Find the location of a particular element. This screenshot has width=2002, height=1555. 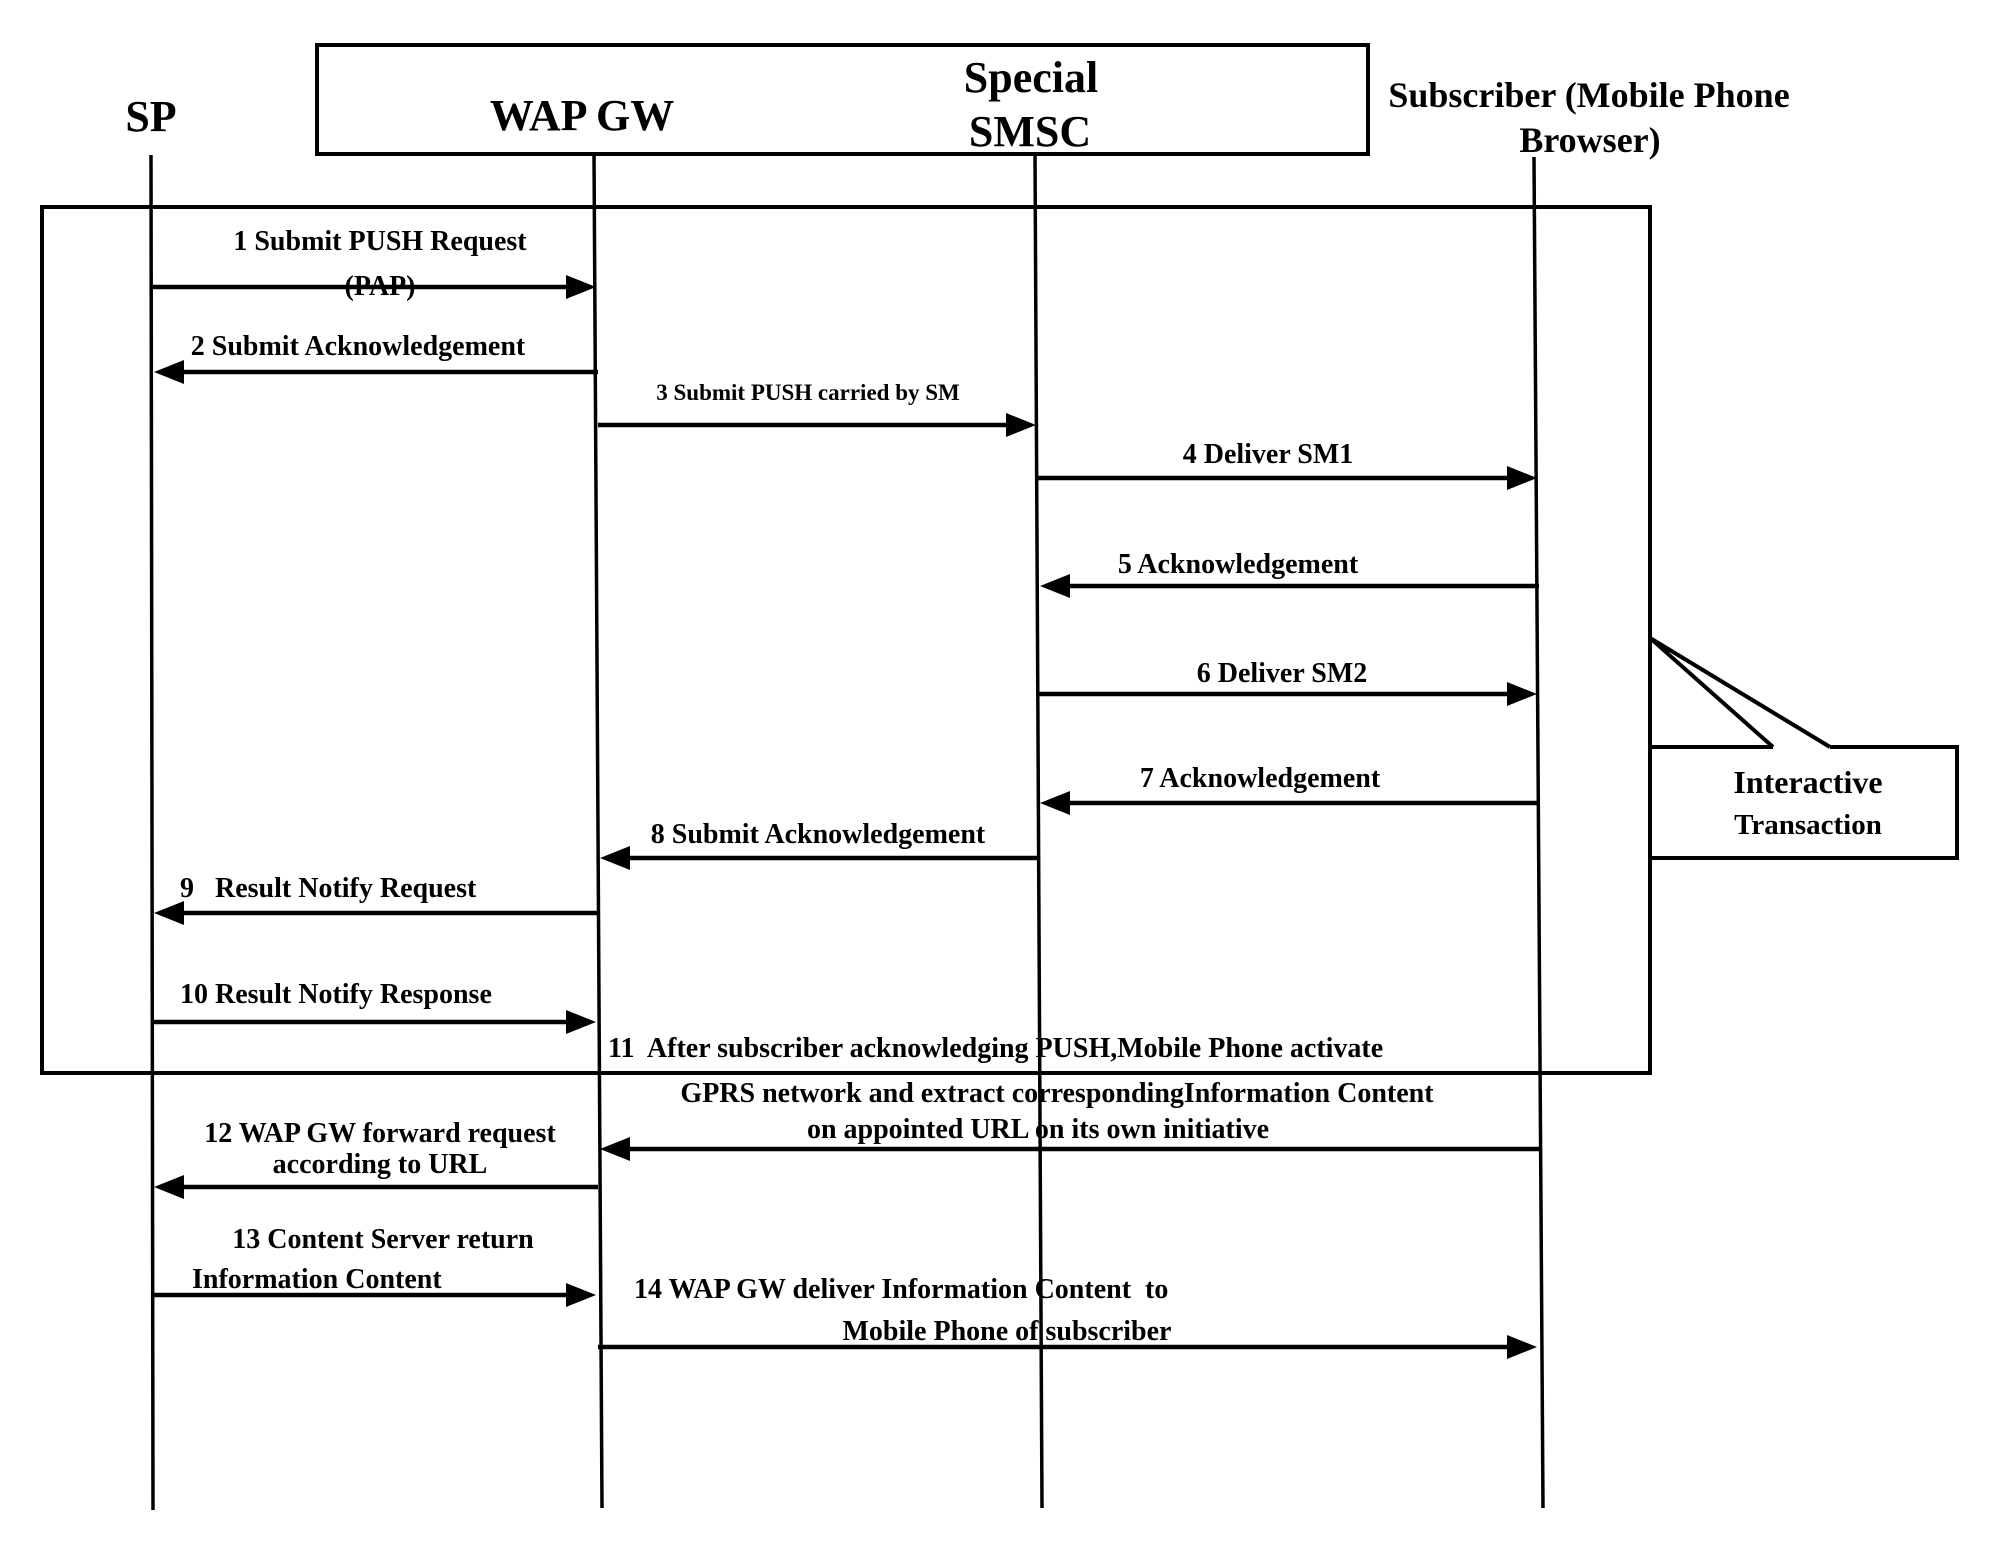

message-label-13-line2: Information Content is located at coordinates (317, 1279).